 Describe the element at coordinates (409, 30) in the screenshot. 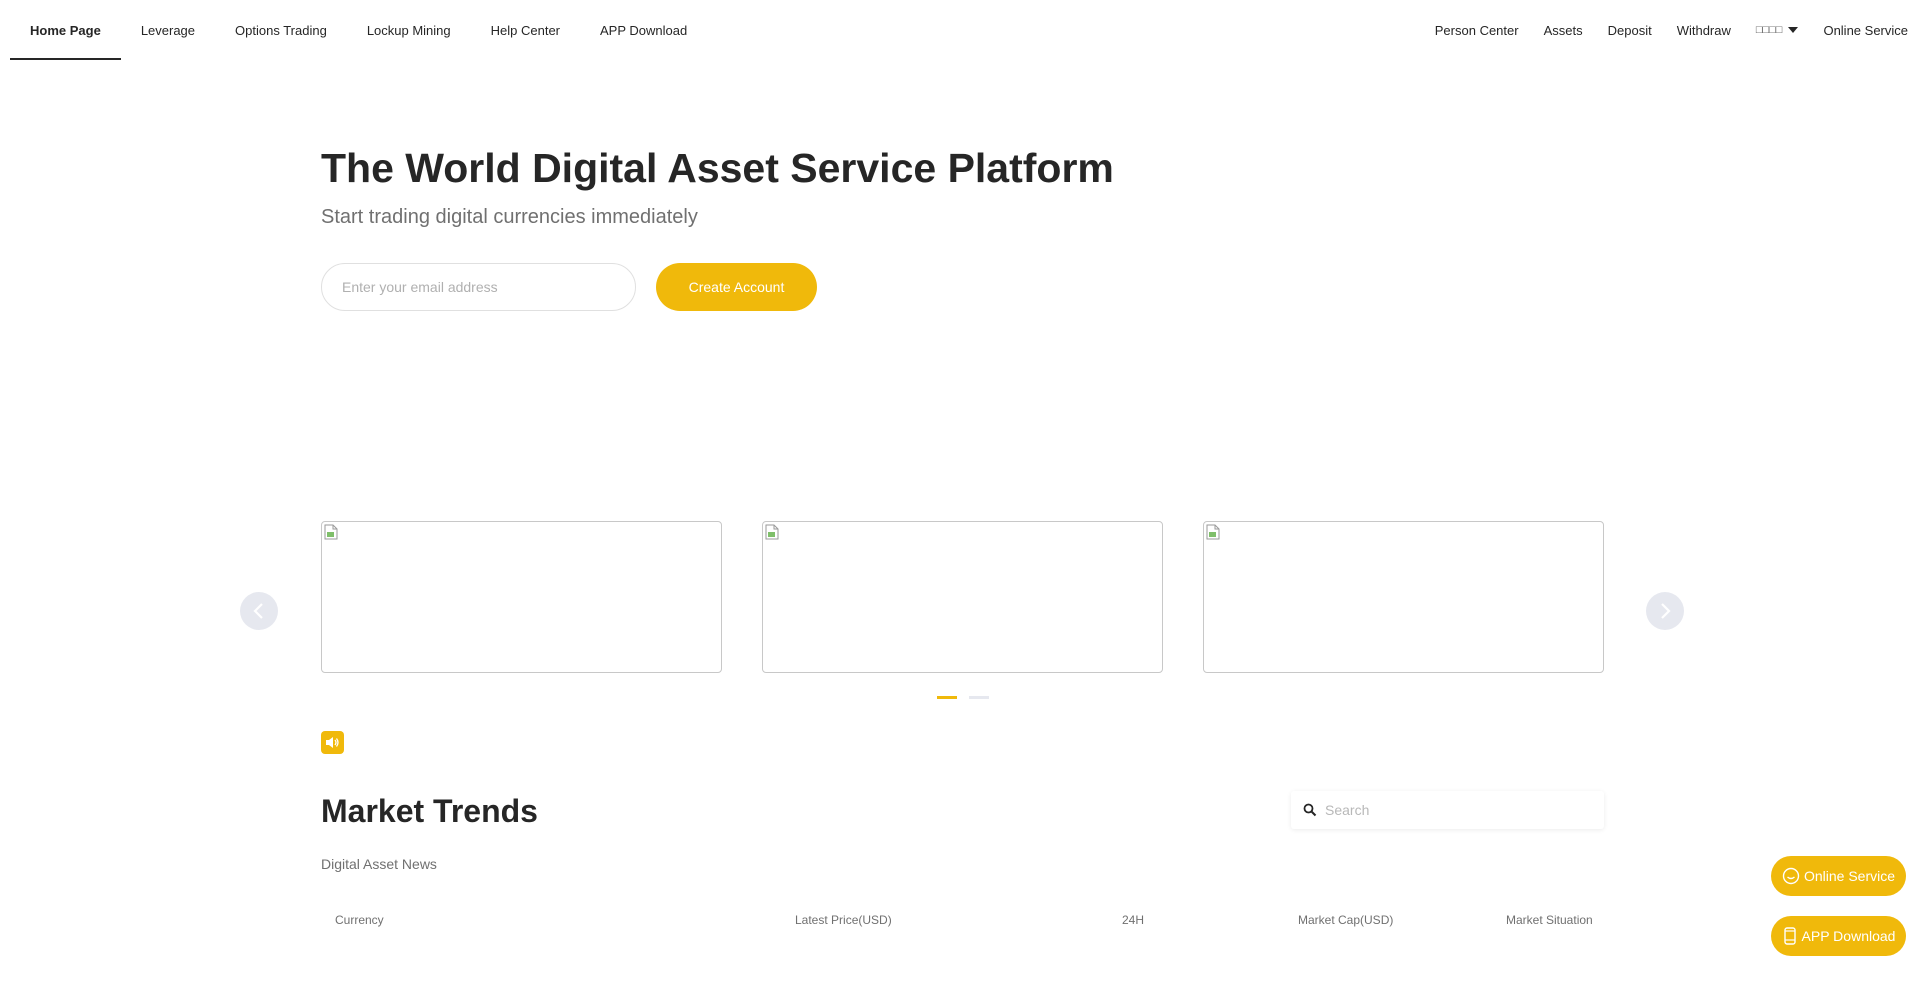

I see `nav-item-lockup-mining: Lockup Mining` at that location.